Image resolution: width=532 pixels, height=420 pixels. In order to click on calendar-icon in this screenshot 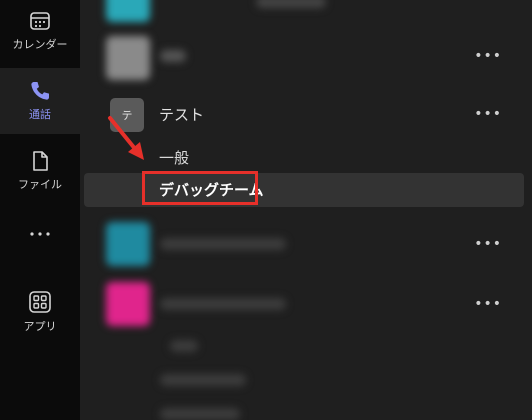, I will do `click(40, 21)`.